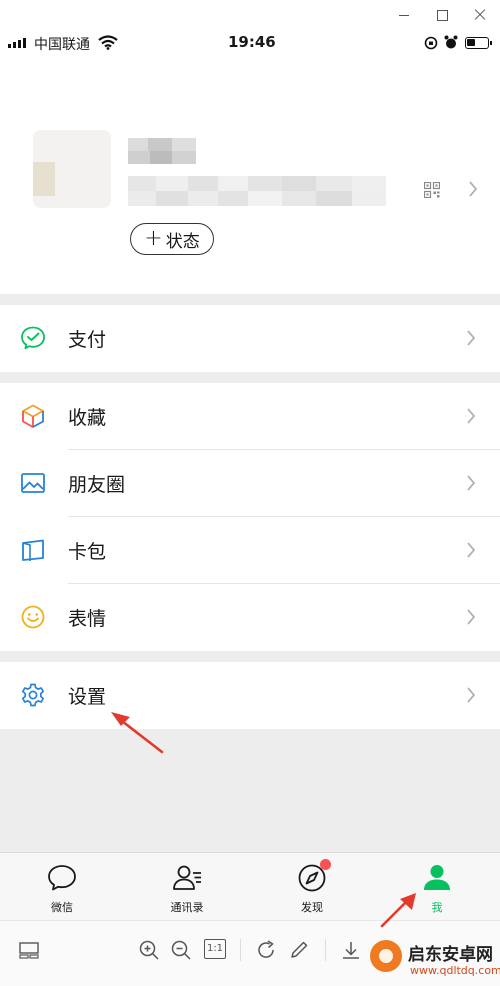 This screenshot has width=500, height=986. Describe the element at coordinates (250, 695) in the screenshot. I see `menu-item-settings: 设置` at that location.